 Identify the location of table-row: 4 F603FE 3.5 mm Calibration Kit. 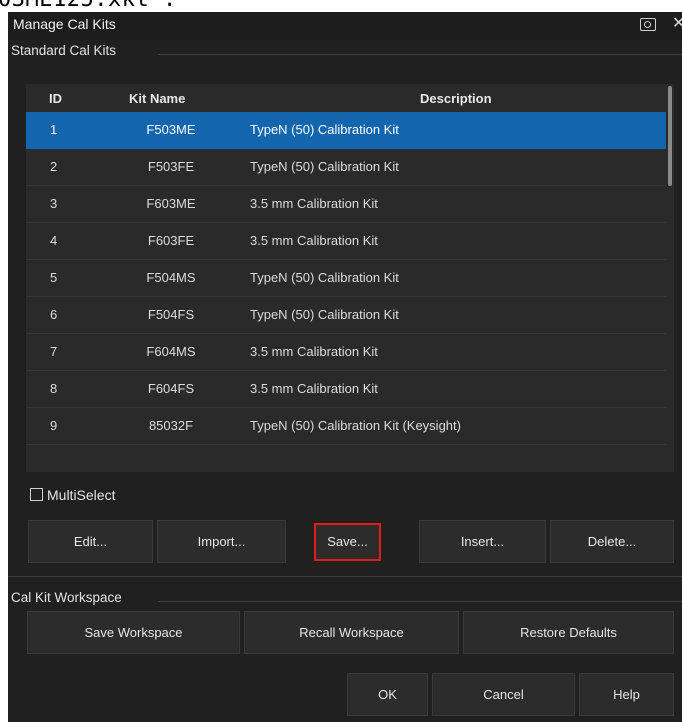
(346, 241).